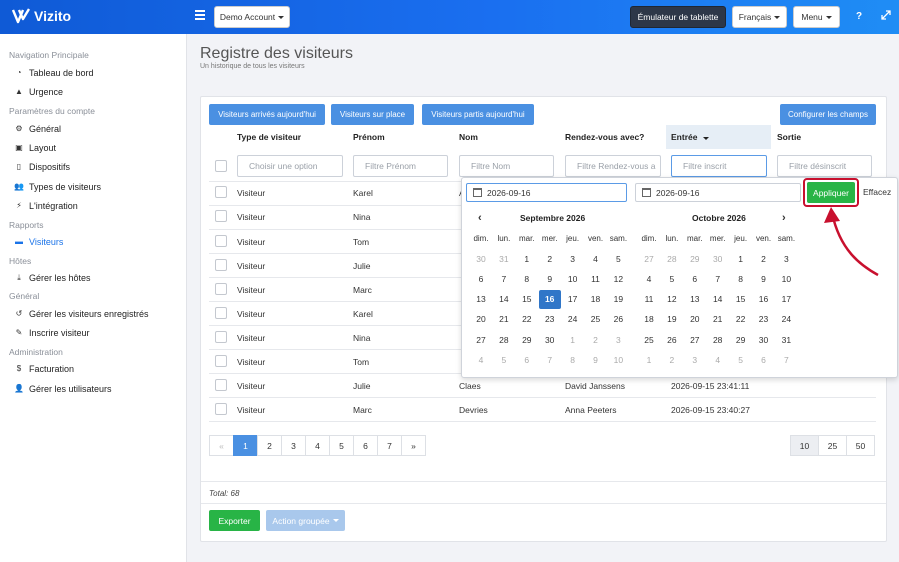 The height and width of the screenshot is (562, 899). Describe the element at coordinates (824, 166) in the screenshot. I see `filter-exit-input: Filtre désinscrit` at that location.